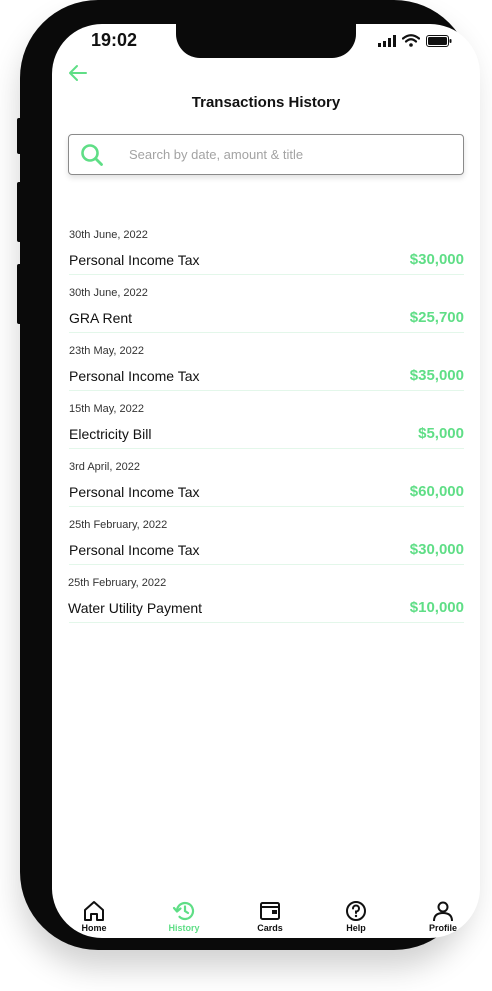  I want to click on transaction-amount: $60,000, so click(436, 491).